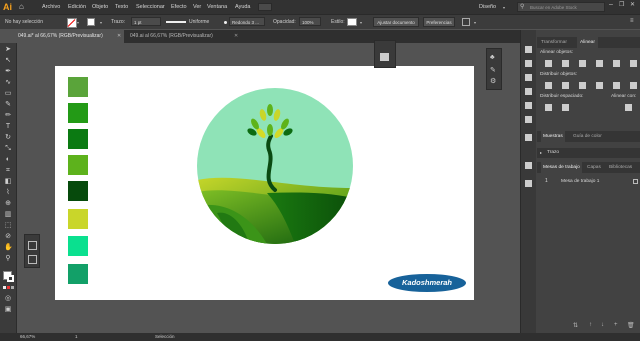 This screenshot has height=341, width=640. What do you see at coordinates (528, 183) in the screenshot?
I see `stroke-icon` at bounding box center [528, 183].